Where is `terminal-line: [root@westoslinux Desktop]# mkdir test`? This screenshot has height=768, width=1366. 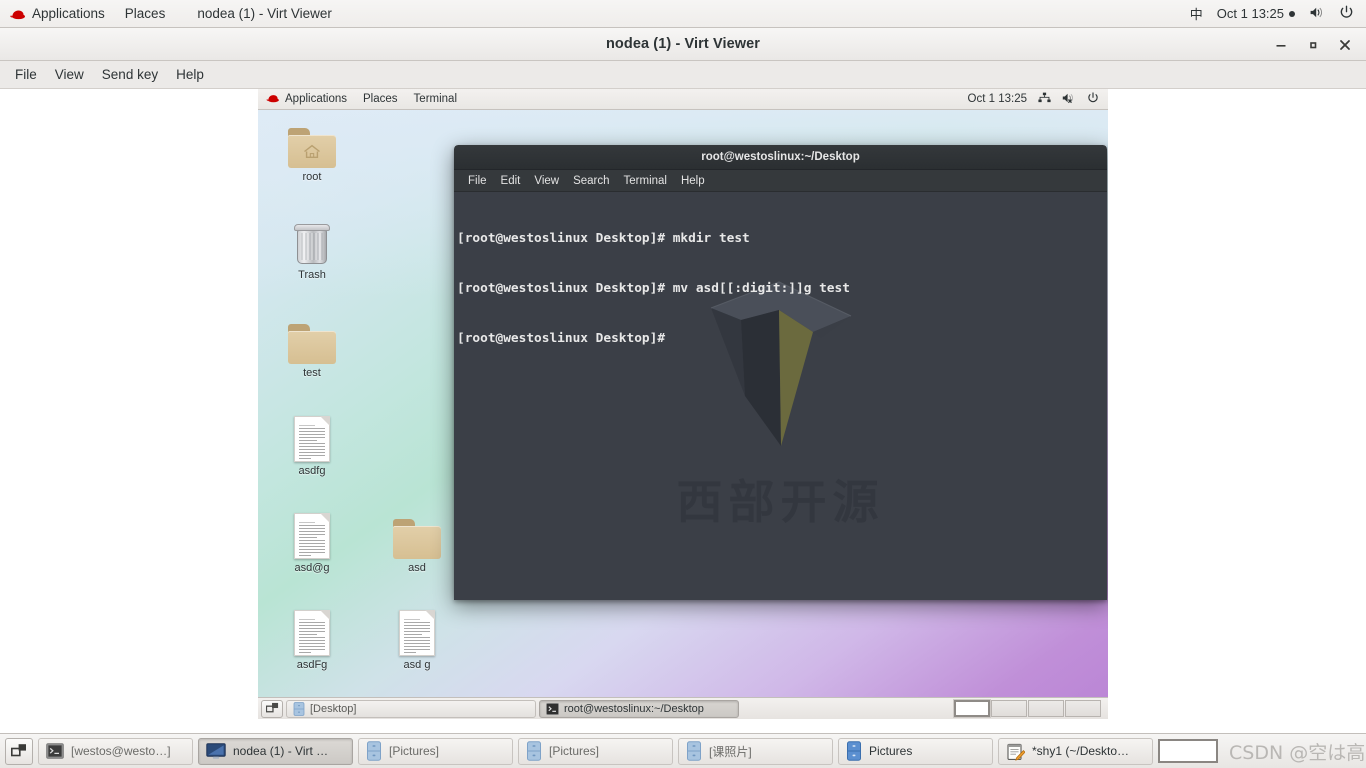 terminal-line: [root@westoslinux Desktop]# mkdir test is located at coordinates (603, 239).